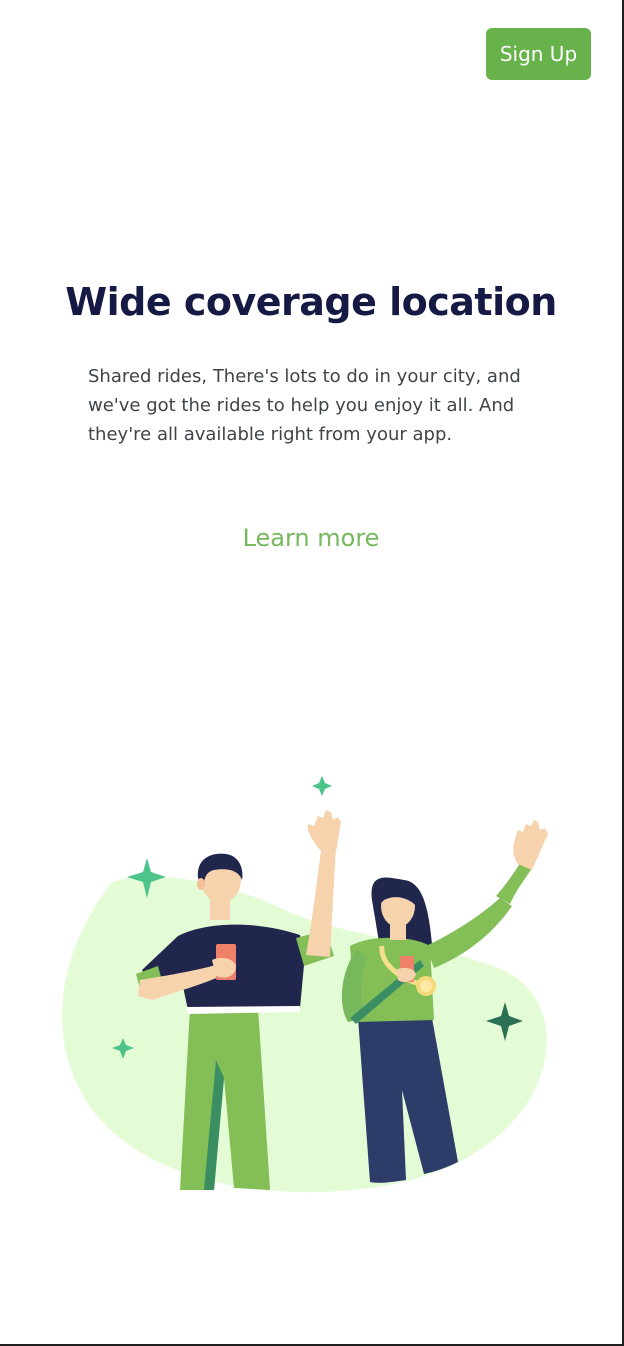 This screenshot has height=1346, width=624. What do you see at coordinates (311, 302) in the screenshot?
I see `page-title: Wide coverage location` at bounding box center [311, 302].